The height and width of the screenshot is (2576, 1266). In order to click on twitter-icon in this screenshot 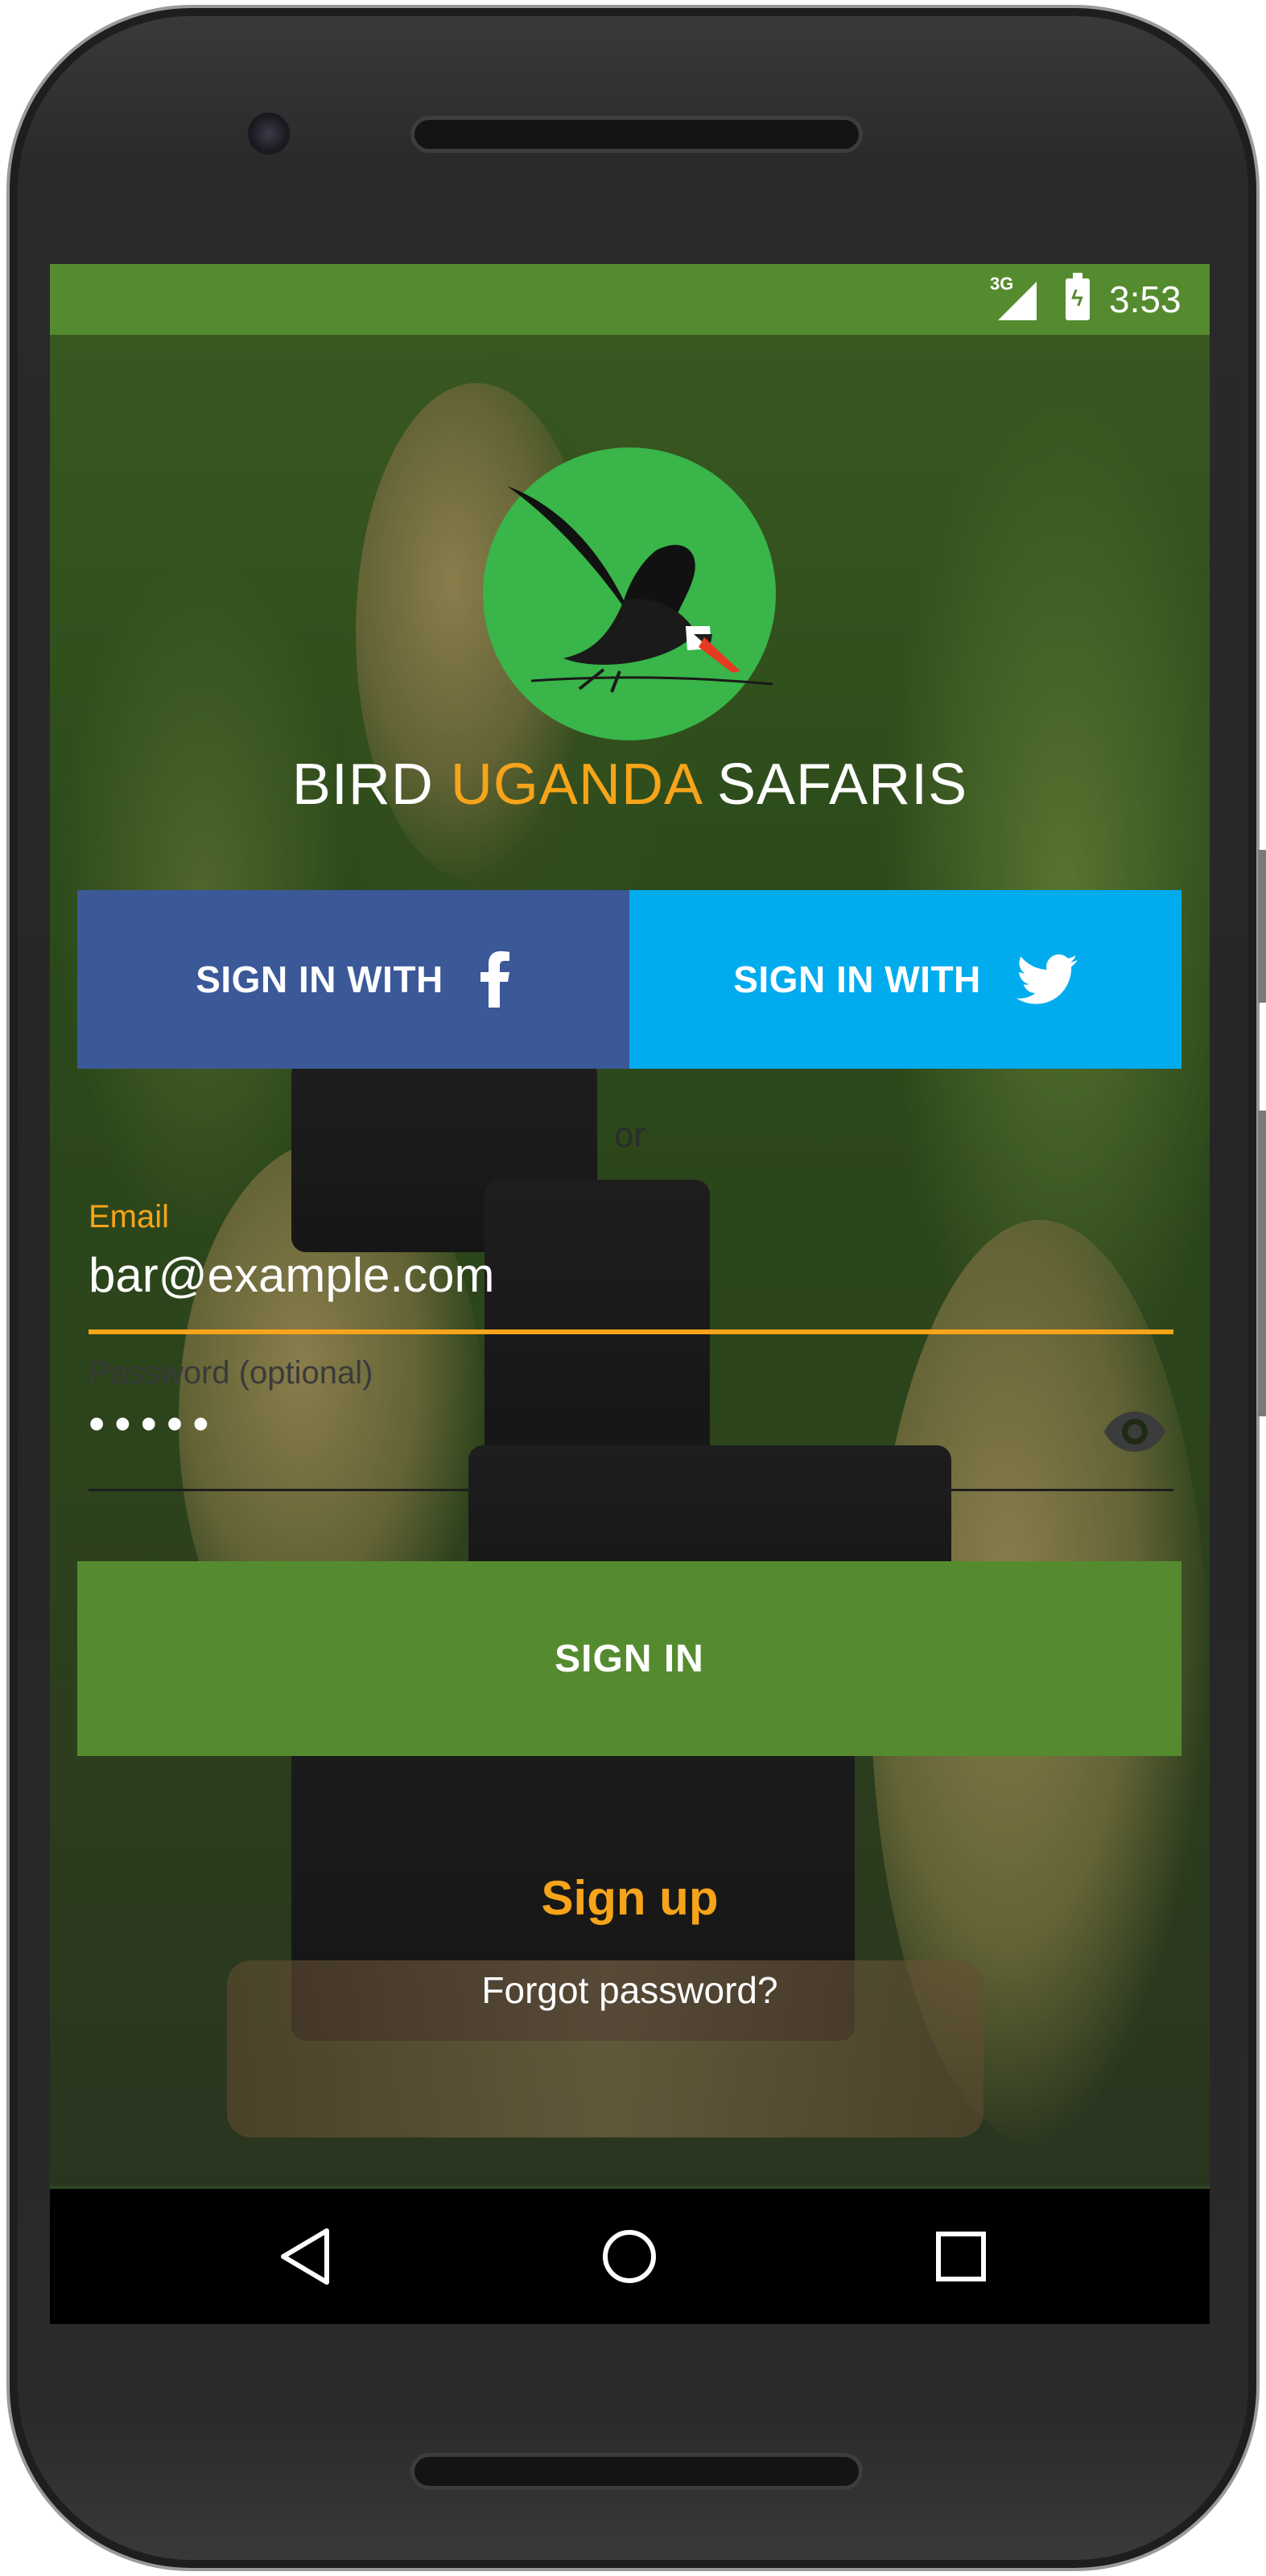, I will do `click(1047, 979)`.